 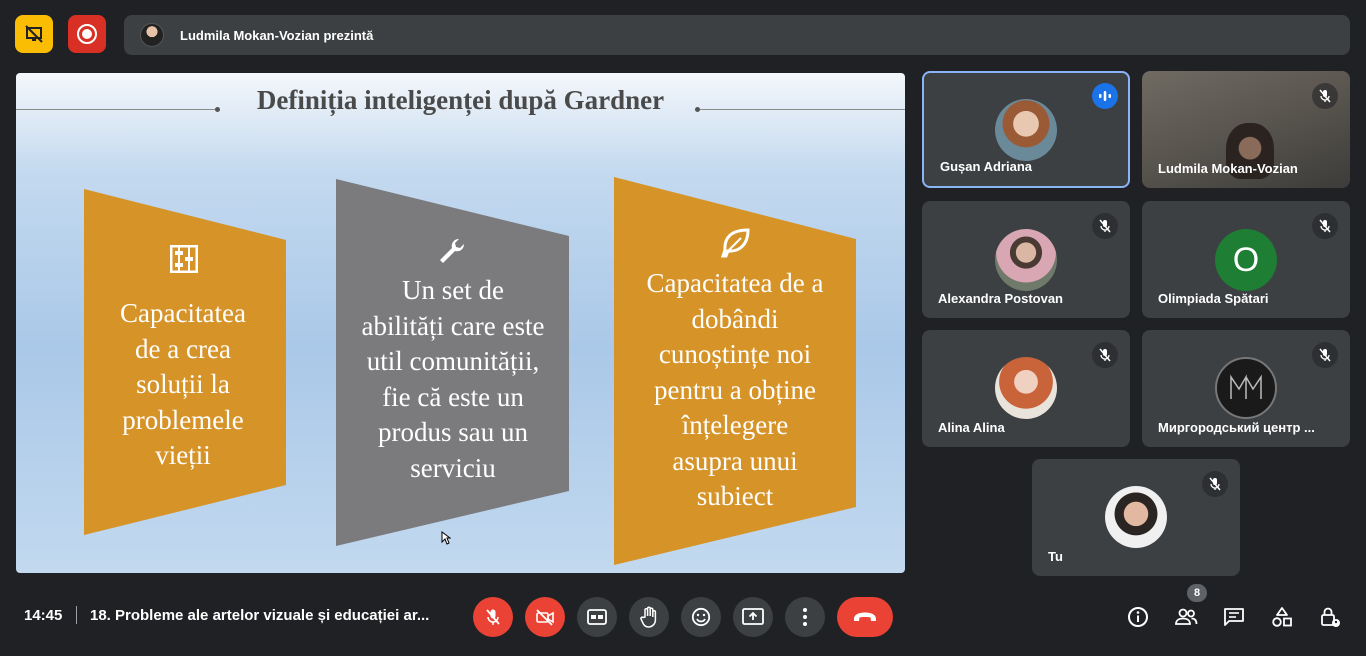 What do you see at coordinates (453, 467) in the screenshot?
I see `card-2-line: serviciu` at bounding box center [453, 467].